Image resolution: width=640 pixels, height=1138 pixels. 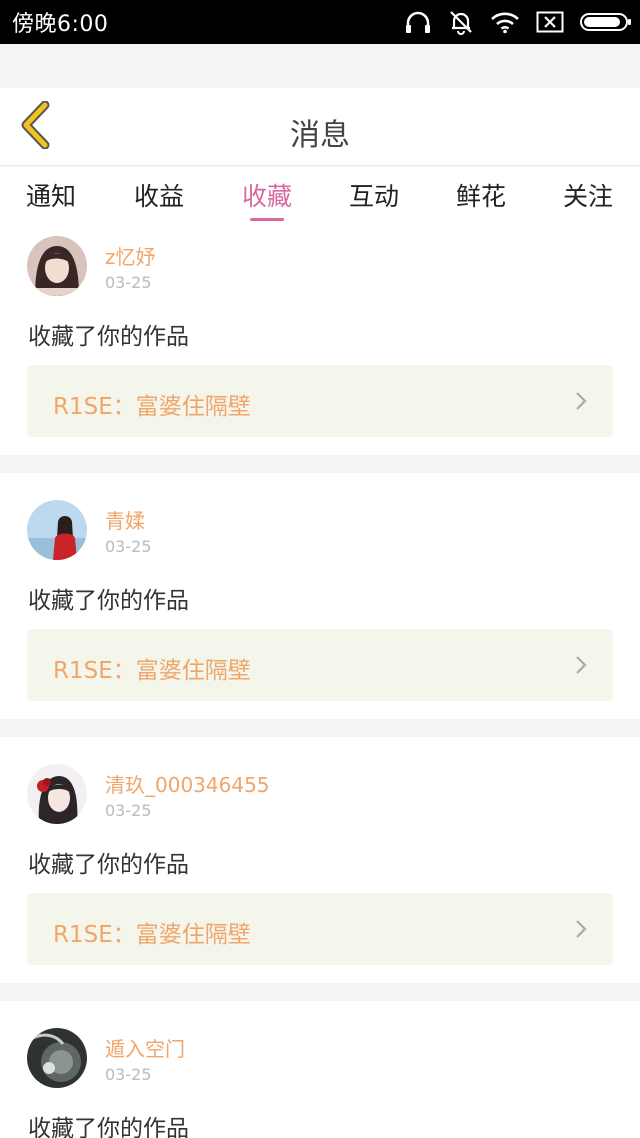 I want to click on active-tab-indicator, so click(x=267, y=219).